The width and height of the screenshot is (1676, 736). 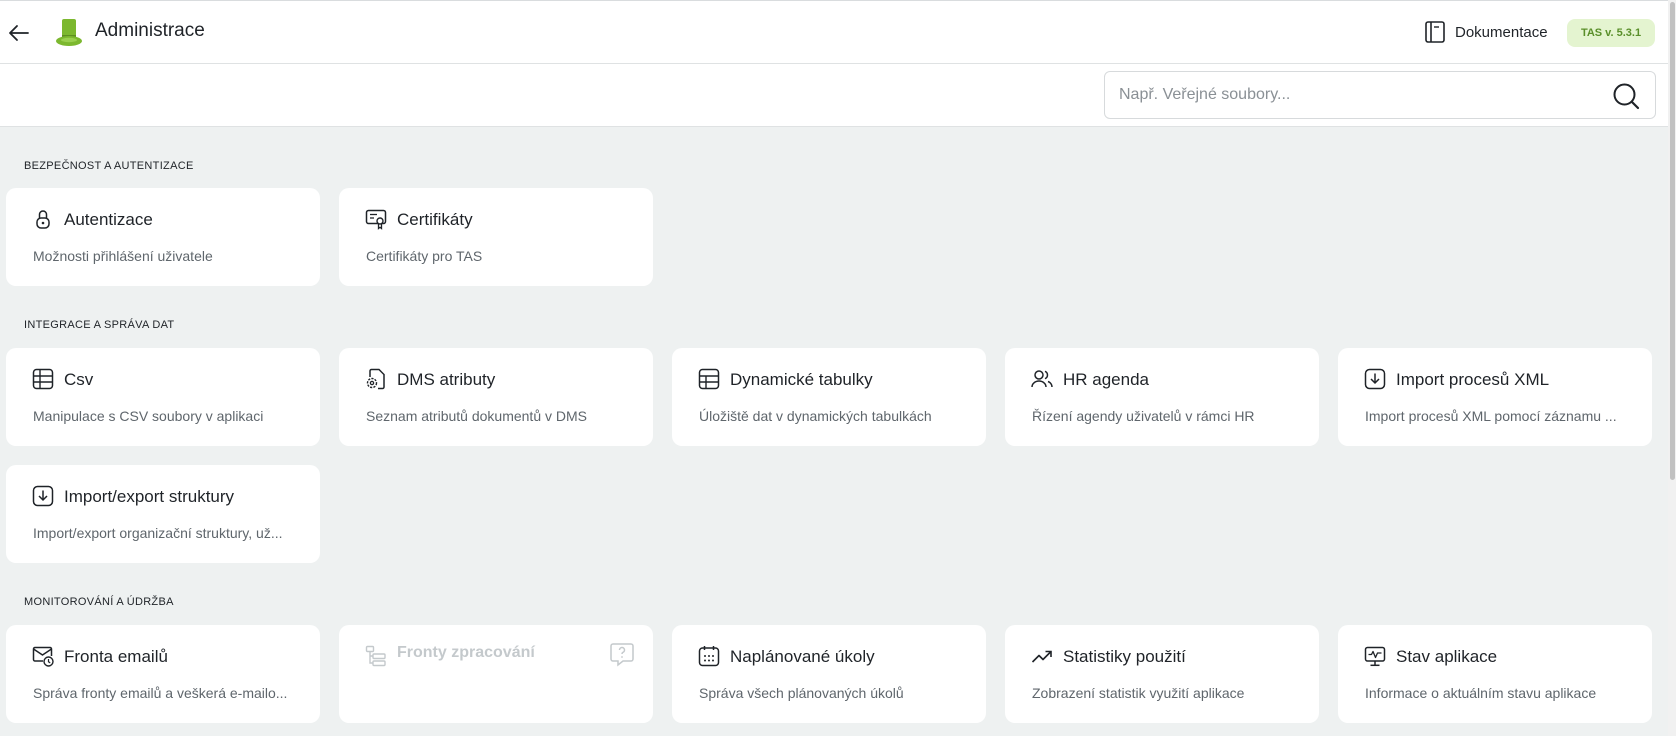 What do you see at coordinates (148, 416) in the screenshot?
I see `card-description: Manipulace s CSV soubory v aplikaci` at bounding box center [148, 416].